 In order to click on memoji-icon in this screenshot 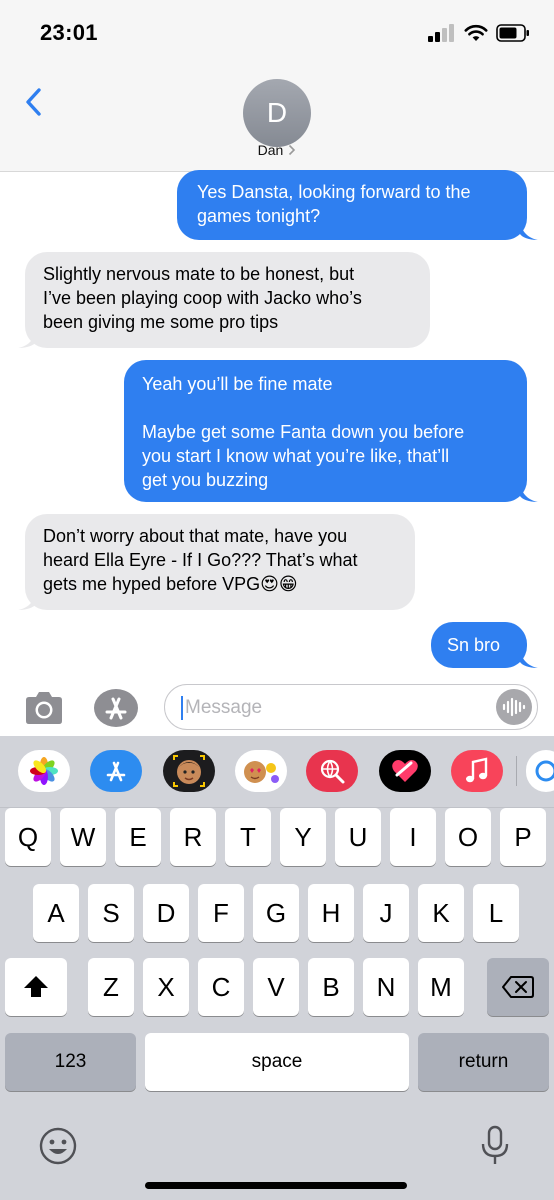, I will do `click(189, 771)`.